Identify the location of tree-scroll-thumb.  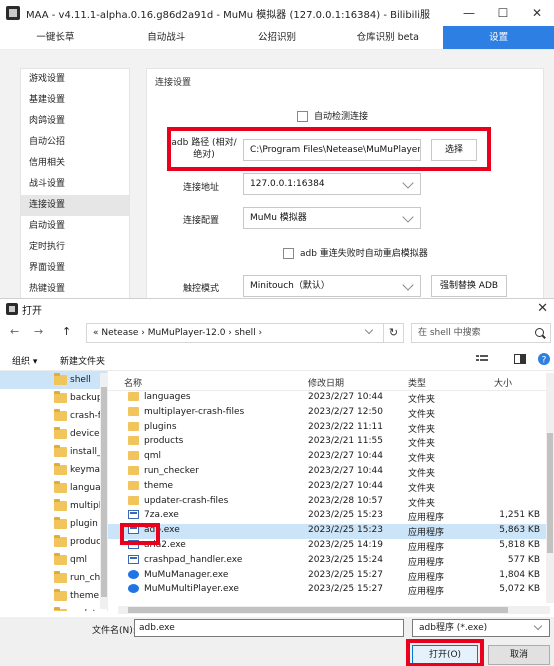
(104, 492).